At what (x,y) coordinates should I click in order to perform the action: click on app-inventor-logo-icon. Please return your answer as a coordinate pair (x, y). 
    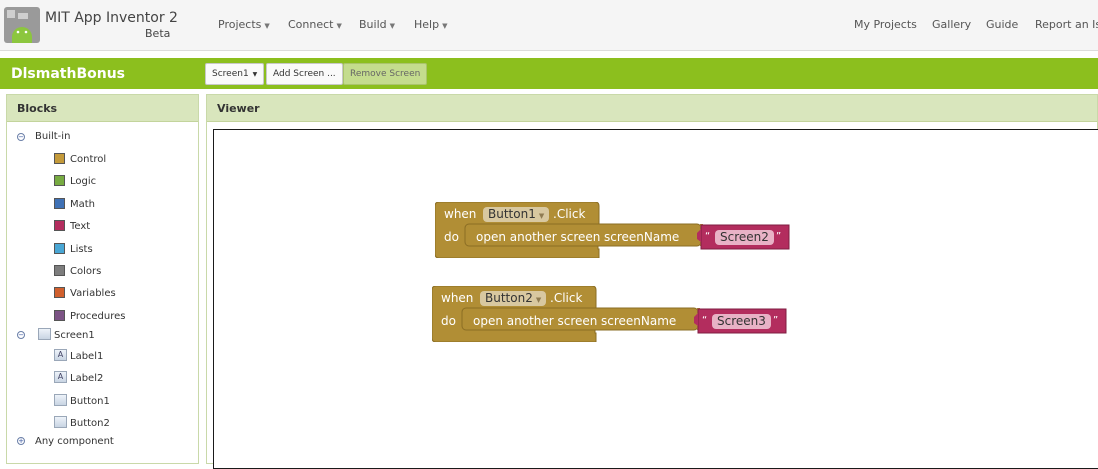
    Looking at the image, I should click on (22, 25).